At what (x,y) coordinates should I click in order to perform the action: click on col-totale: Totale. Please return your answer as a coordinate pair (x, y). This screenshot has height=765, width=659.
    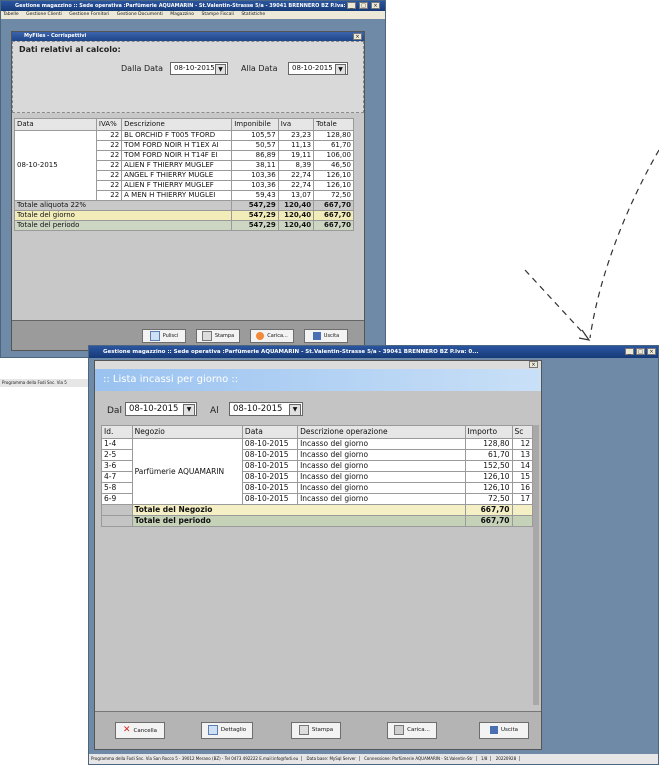
    Looking at the image, I should click on (333, 124).